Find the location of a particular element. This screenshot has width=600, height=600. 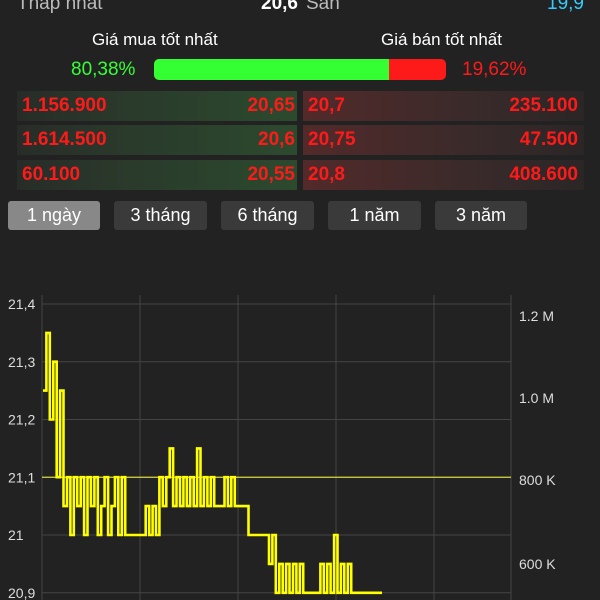

y2-tick-label: 1.2 M is located at coordinates (536, 316).